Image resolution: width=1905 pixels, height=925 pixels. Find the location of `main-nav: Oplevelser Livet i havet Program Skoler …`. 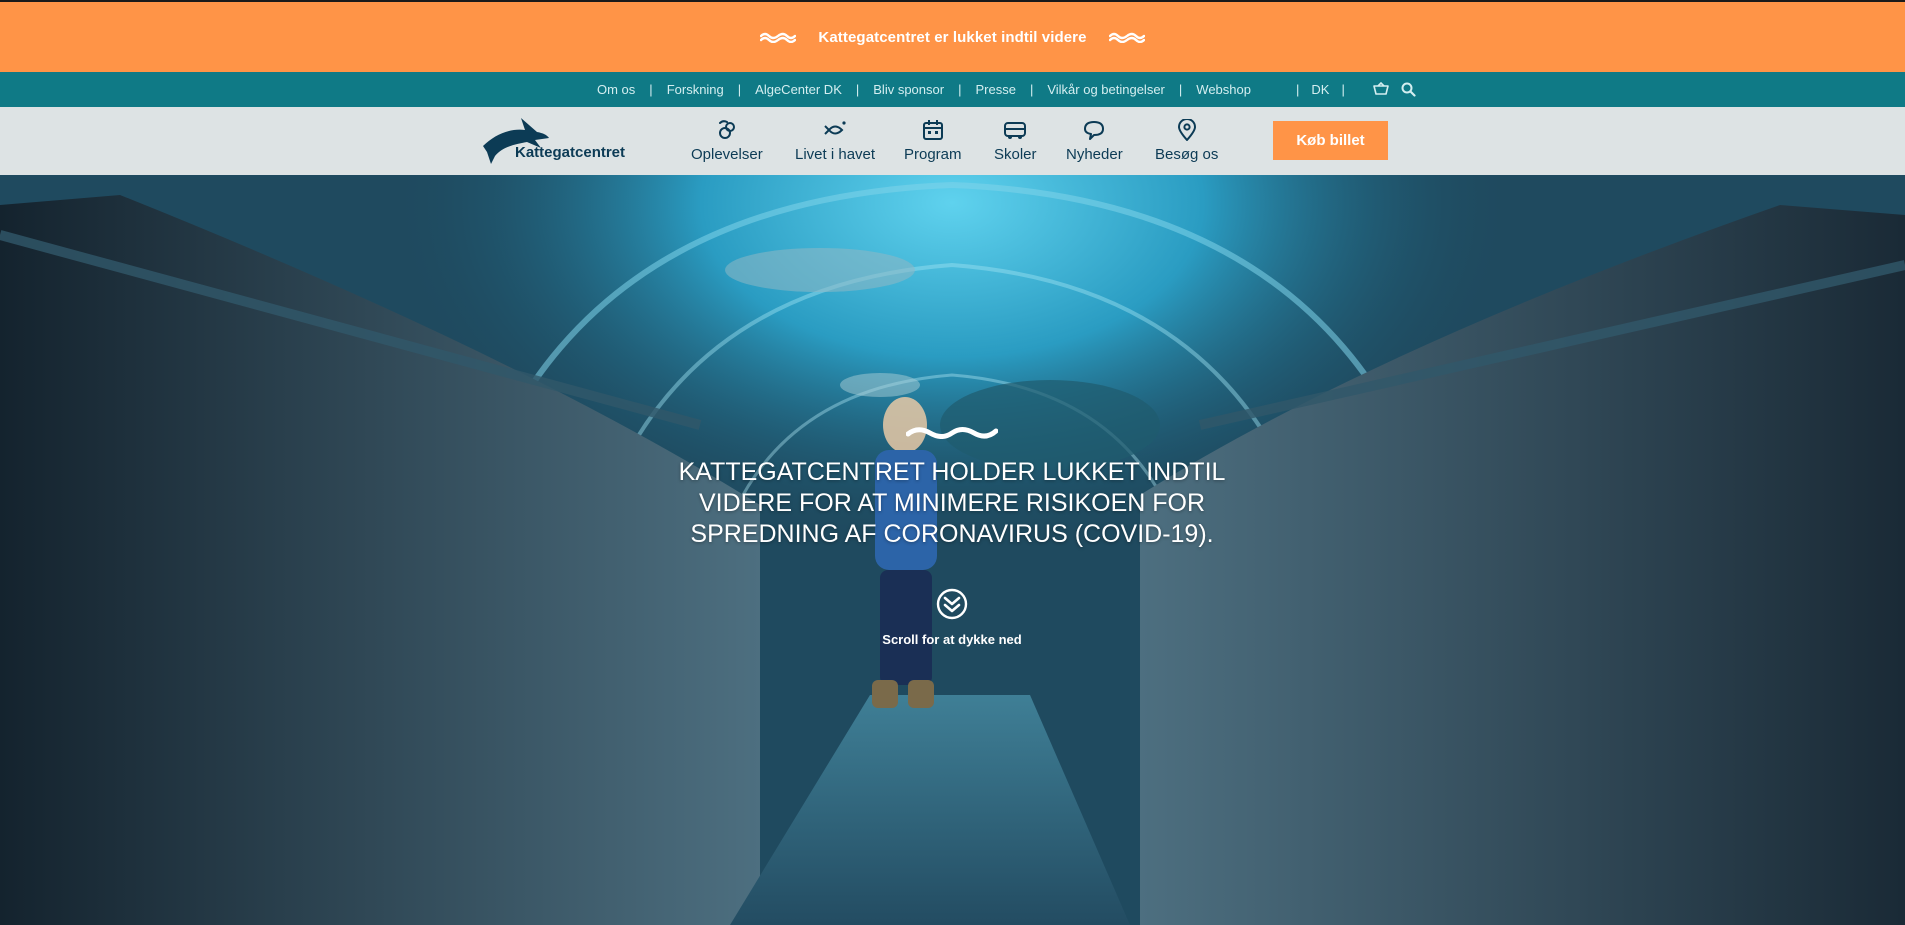

main-nav: Oplevelser Livet i havet Program Skoler … is located at coordinates (952, 141).